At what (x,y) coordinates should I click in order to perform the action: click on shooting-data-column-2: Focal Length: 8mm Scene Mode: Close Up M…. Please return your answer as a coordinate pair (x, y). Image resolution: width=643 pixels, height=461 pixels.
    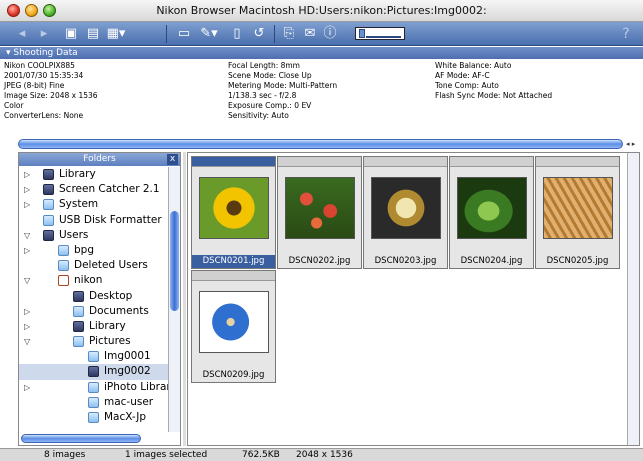
    Looking at the image, I should click on (282, 91).